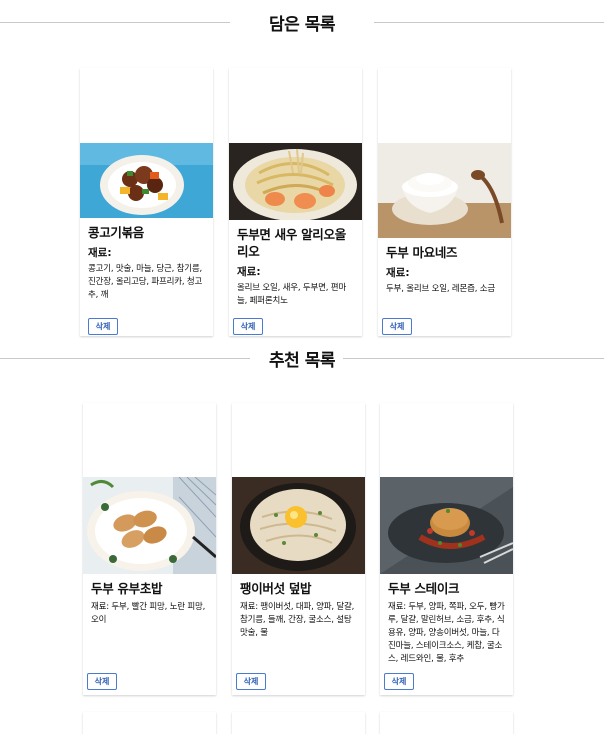  What do you see at coordinates (291, 243) in the screenshot?
I see `recipe-name: 두부면 새우 알리오올리오` at bounding box center [291, 243].